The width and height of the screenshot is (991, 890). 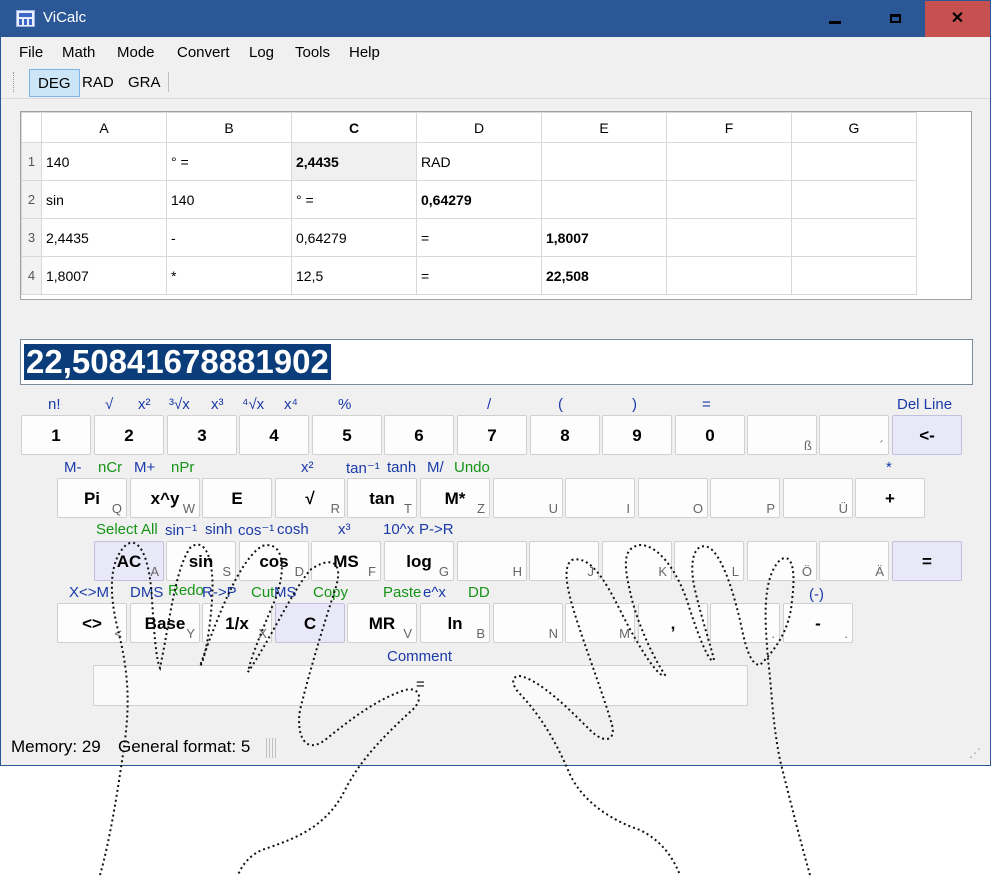 I want to click on key-row4-6: N, so click(x=528, y=623).